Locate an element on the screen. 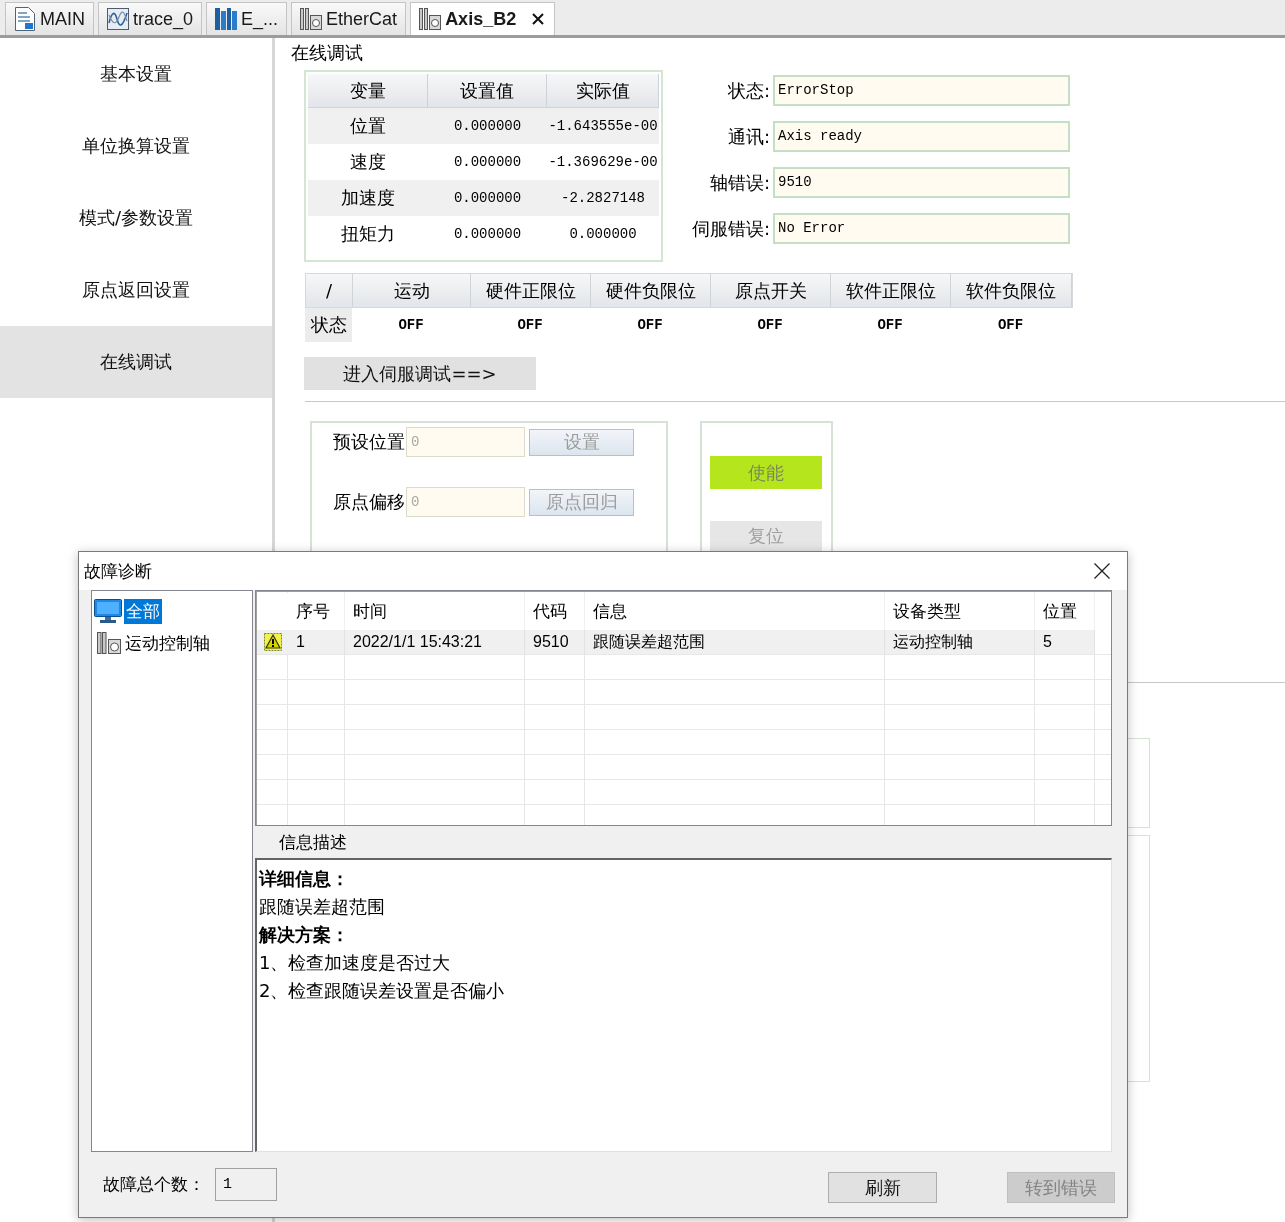 Image resolution: width=1285 pixels, height=1222 pixels. column-header: 硬件正限位 is located at coordinates (531, 290).